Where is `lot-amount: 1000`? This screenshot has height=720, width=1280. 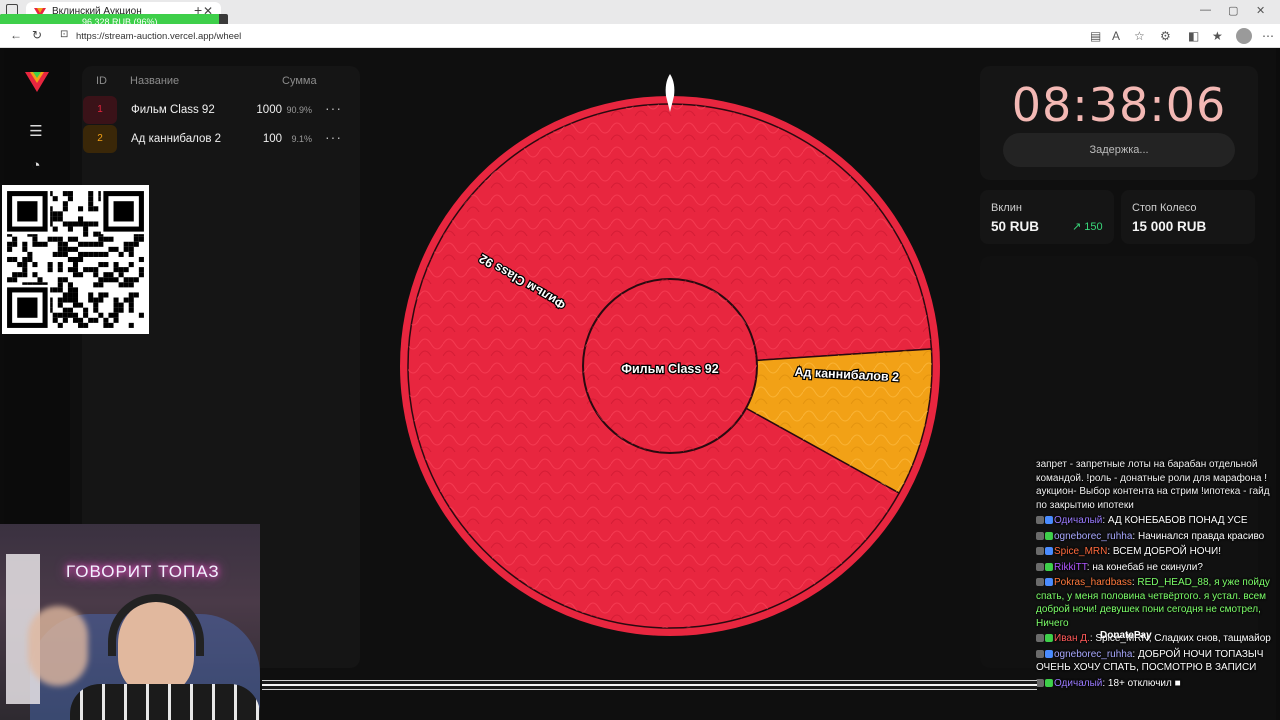
lot-amount: 1000 is located at coordinates (269, 110).